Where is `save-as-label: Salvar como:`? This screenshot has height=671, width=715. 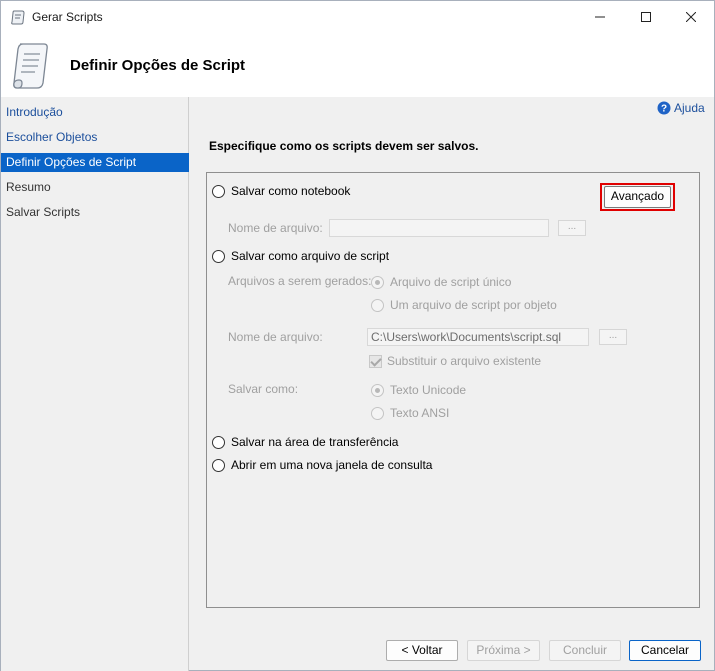
save-as-label: Salvar como: is located at coordinates (263, 389).